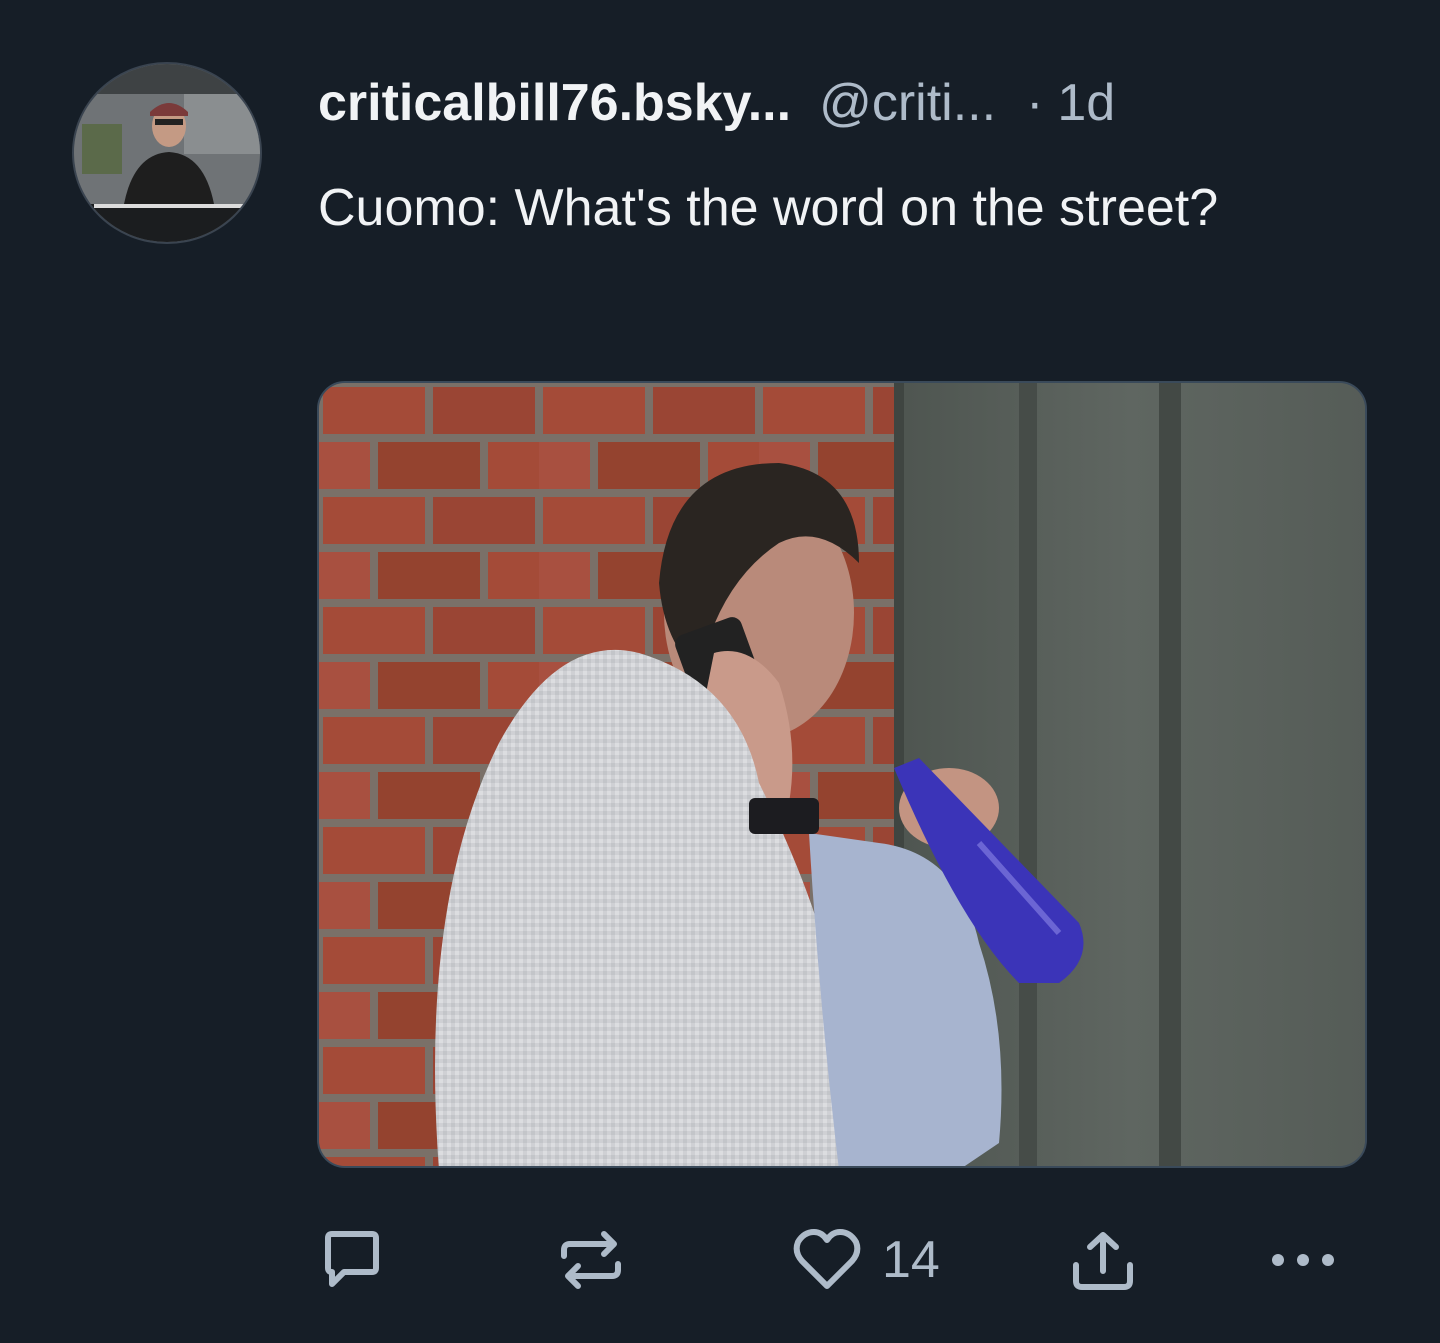 This screenshot has height=1343, width=1440. I want to click on avatar-image, so click(167, 153).